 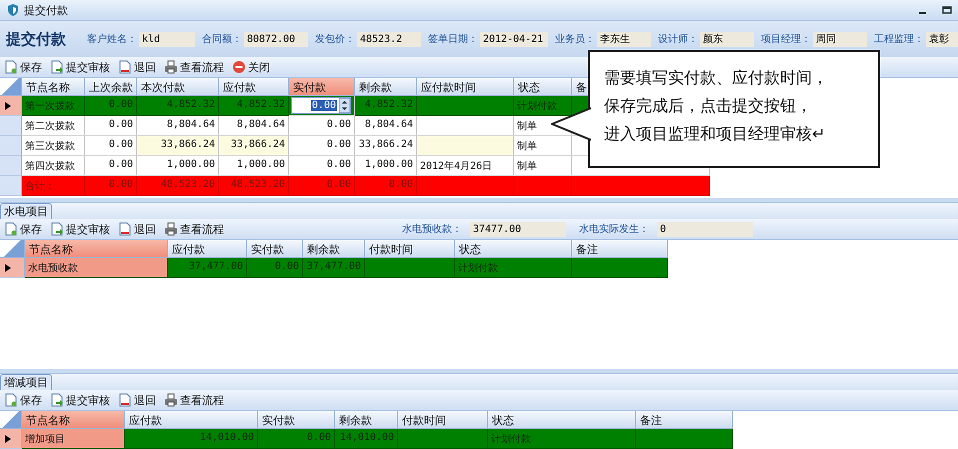 I want to click on field-label: 签单日期：, so click(x=453, y=39).